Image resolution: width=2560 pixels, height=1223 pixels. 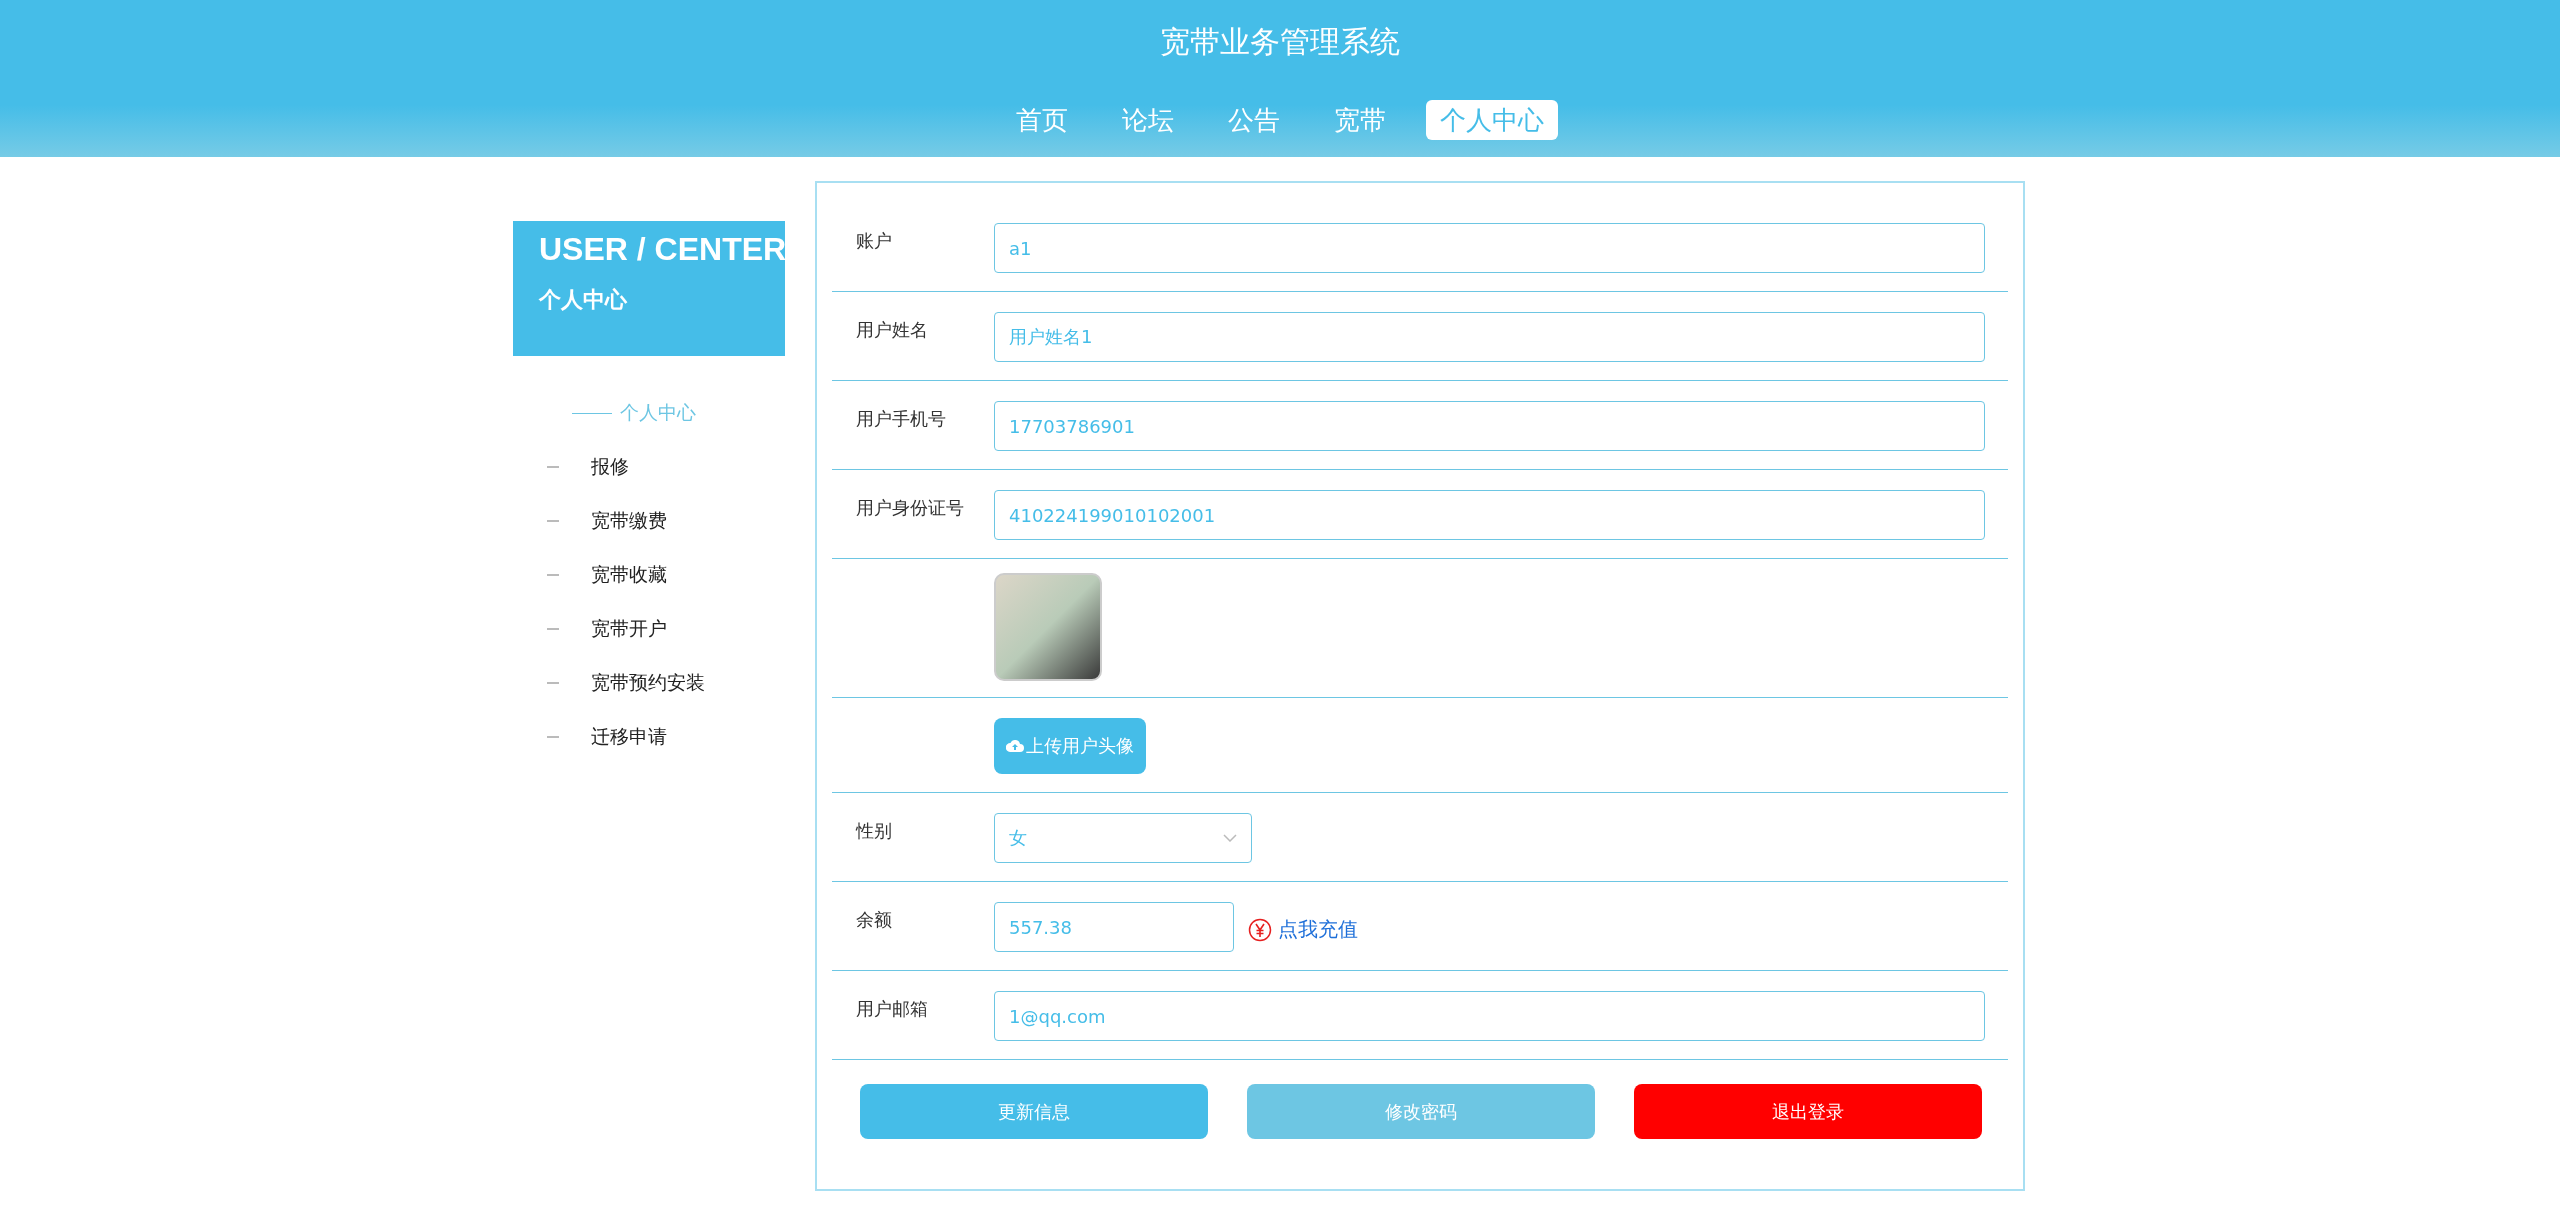 What do you see at coordinates (874, 240) in the screenshot?
I see `field-label: 账户` at bounding box center [874, 240].